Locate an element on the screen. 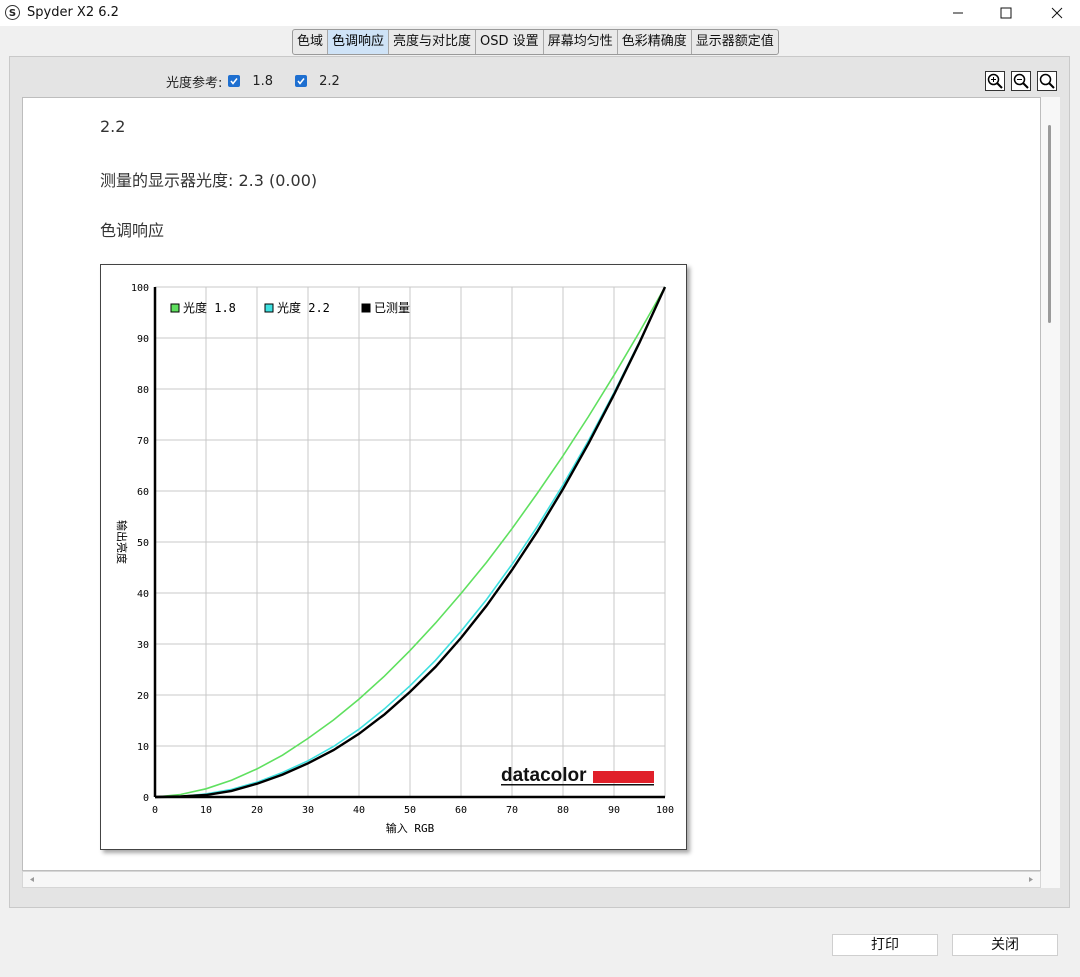  gamma-1-8-label: 1.8 is located at coordinates (263, 81).